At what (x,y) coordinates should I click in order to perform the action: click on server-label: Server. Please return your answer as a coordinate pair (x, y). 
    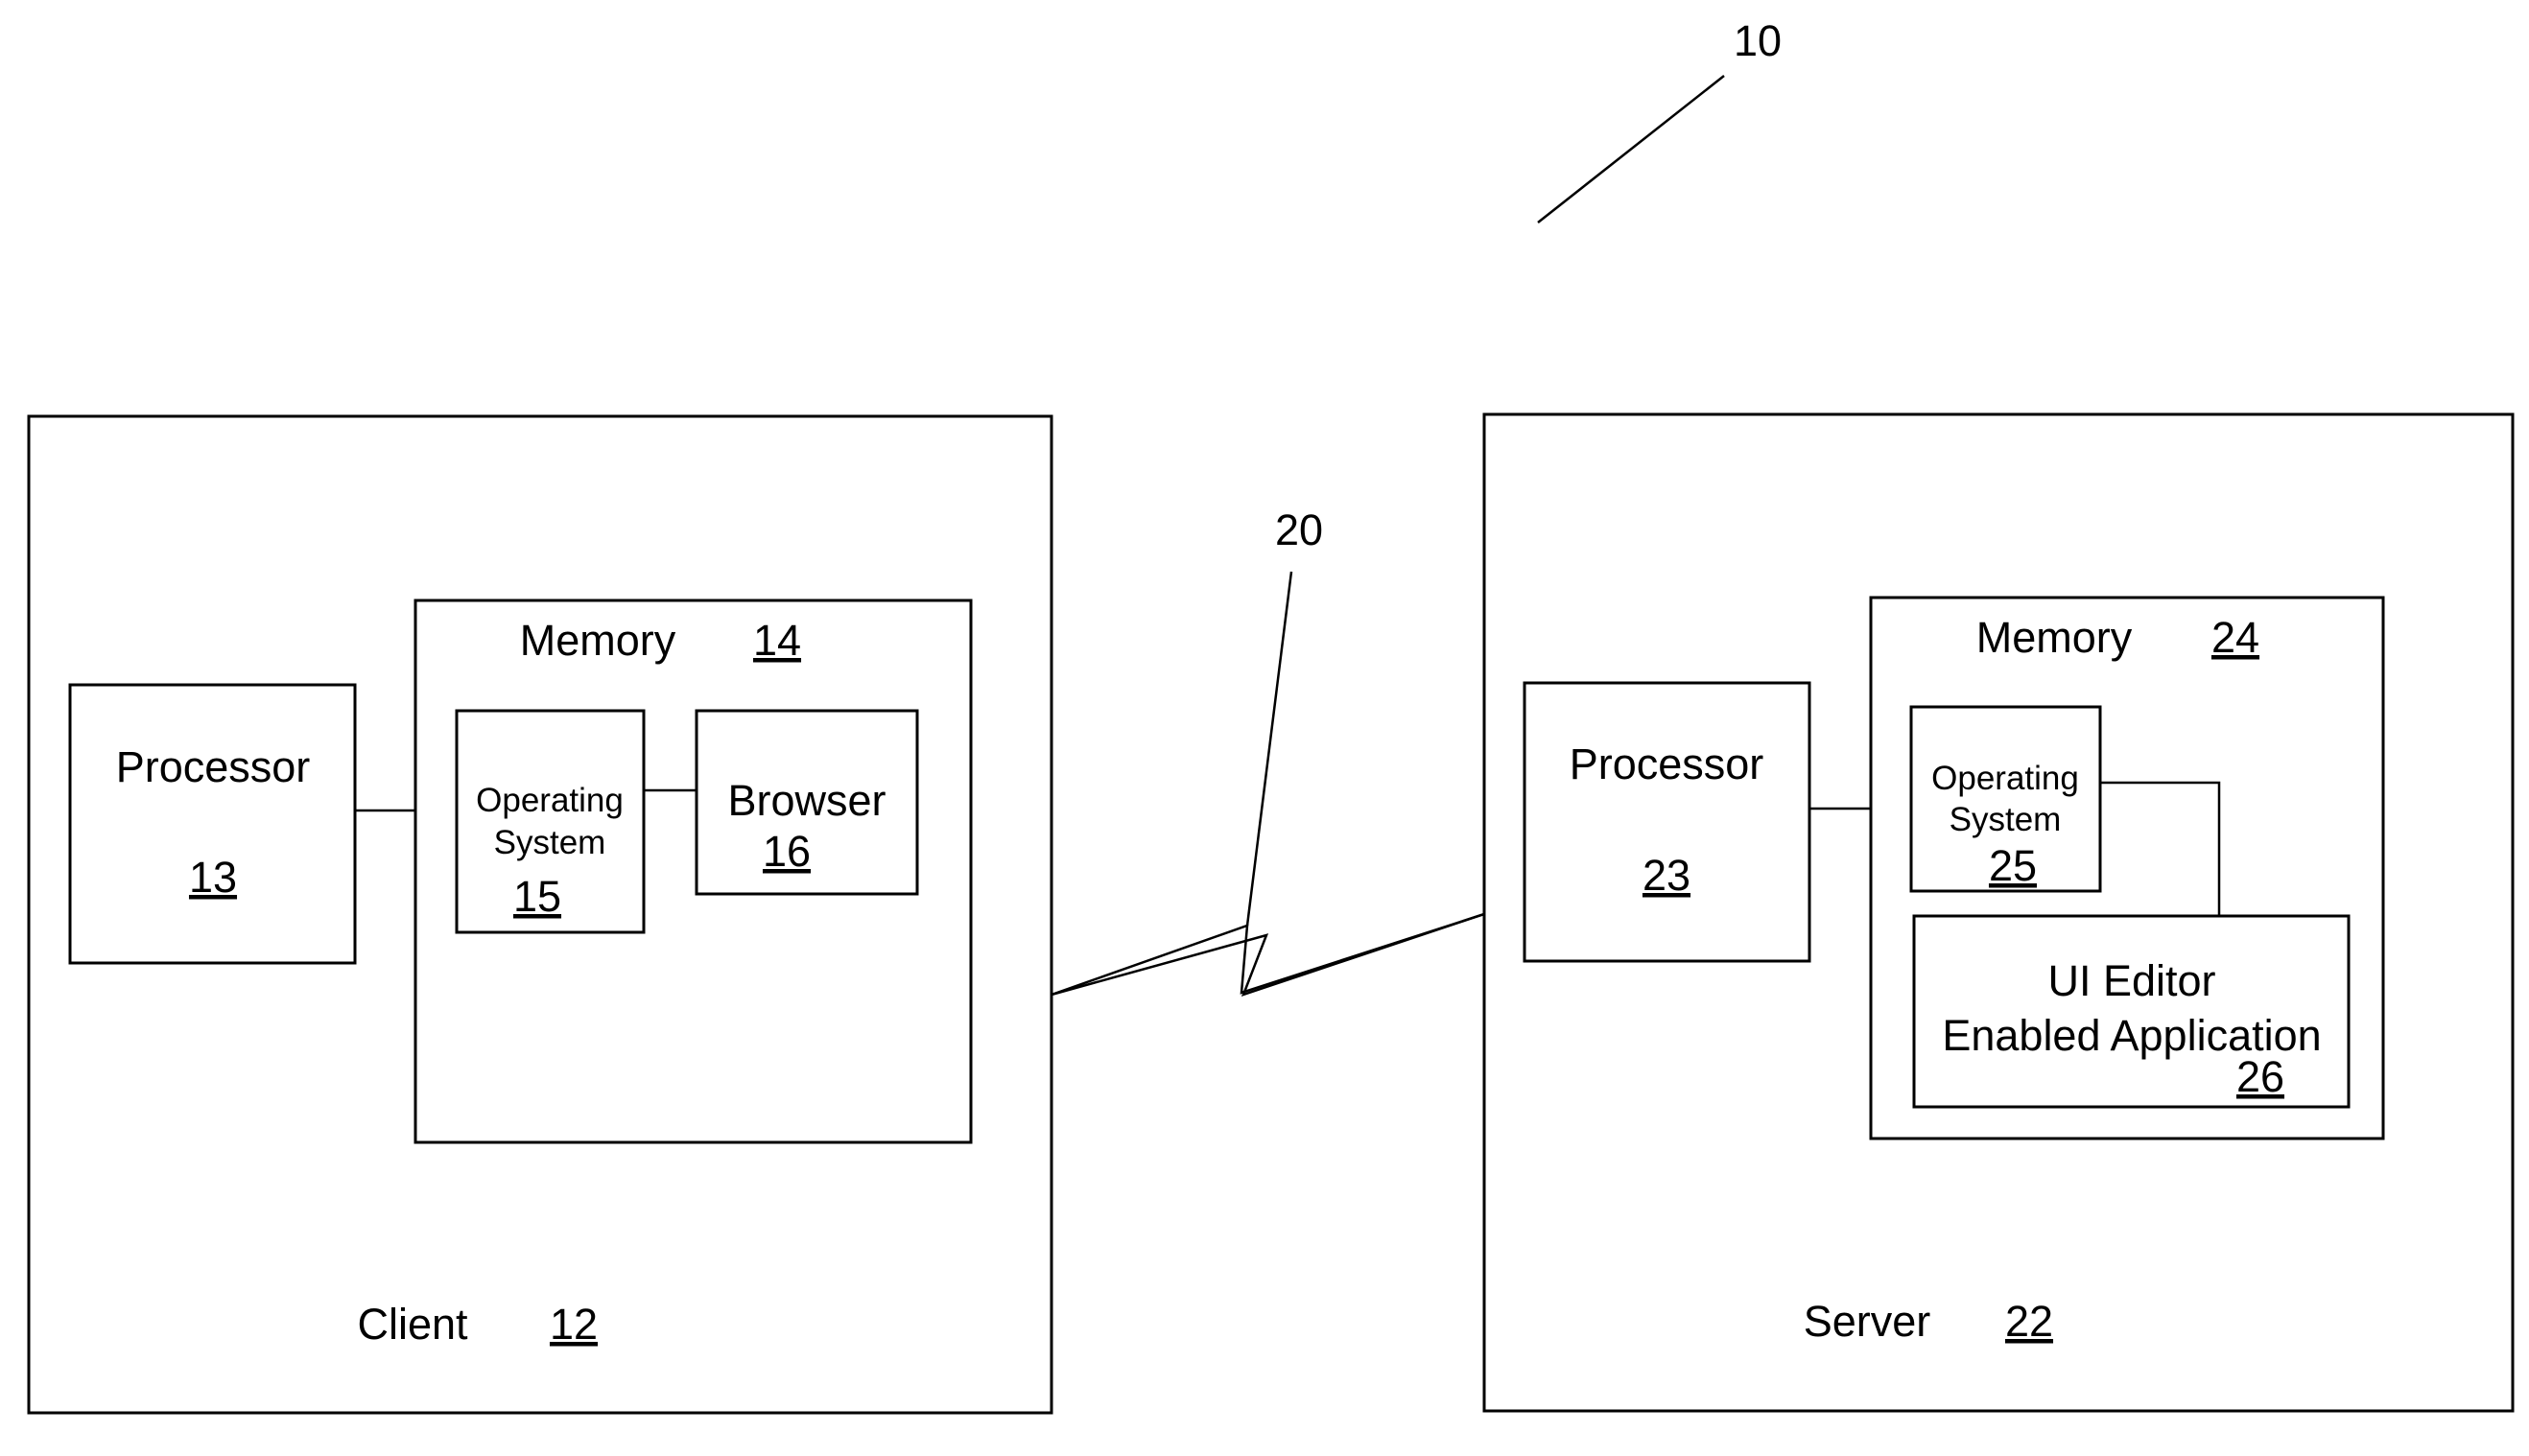
    Looking at the image, I should click on (1867, 1322).